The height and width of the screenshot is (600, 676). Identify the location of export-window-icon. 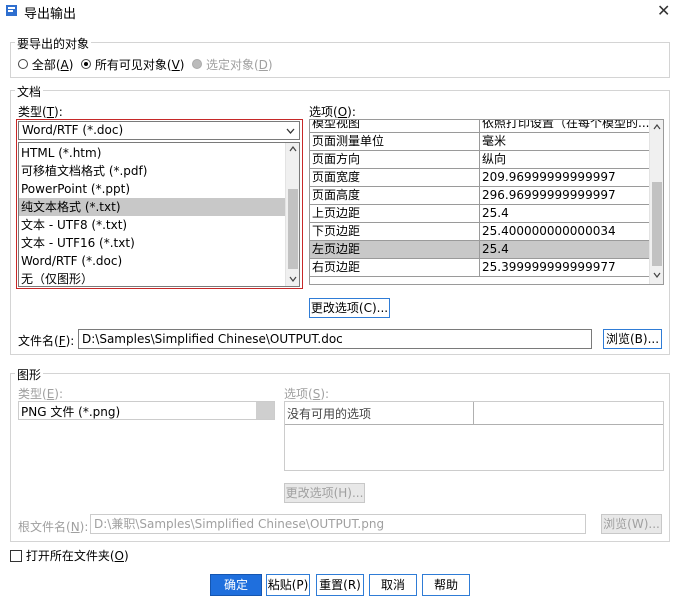
(11, 10).